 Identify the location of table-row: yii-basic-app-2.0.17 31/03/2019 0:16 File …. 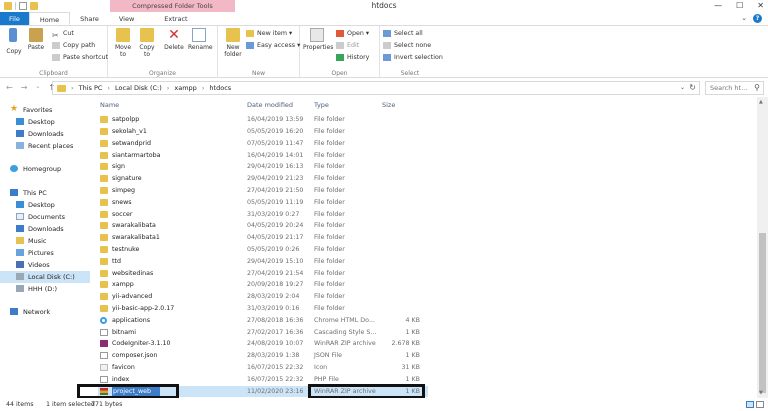
(263, 309).